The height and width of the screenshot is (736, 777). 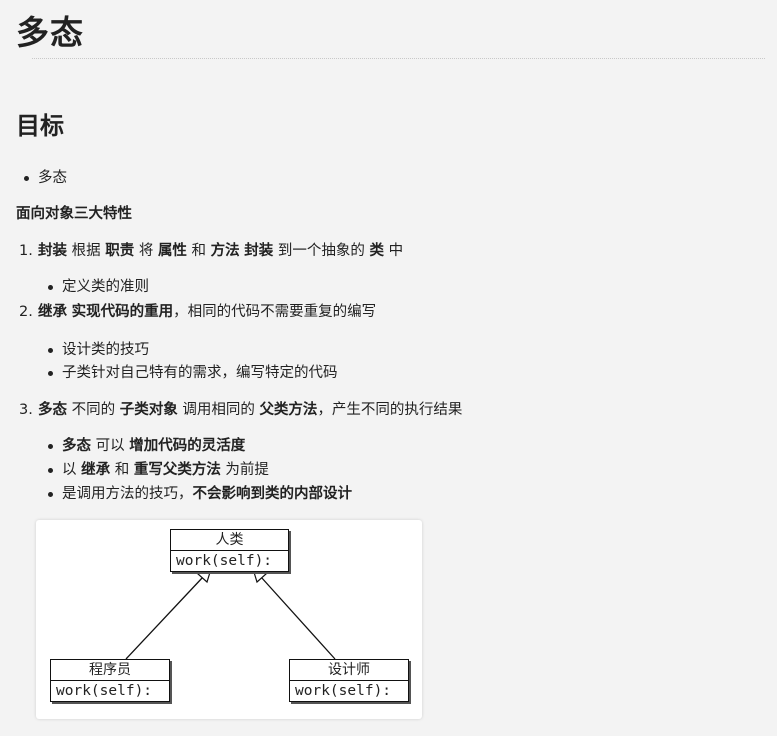 I want to click on sub-item-subclass-code: 子类针对自己特有的需求，编写特定的代码, so click(x=193, y=373).